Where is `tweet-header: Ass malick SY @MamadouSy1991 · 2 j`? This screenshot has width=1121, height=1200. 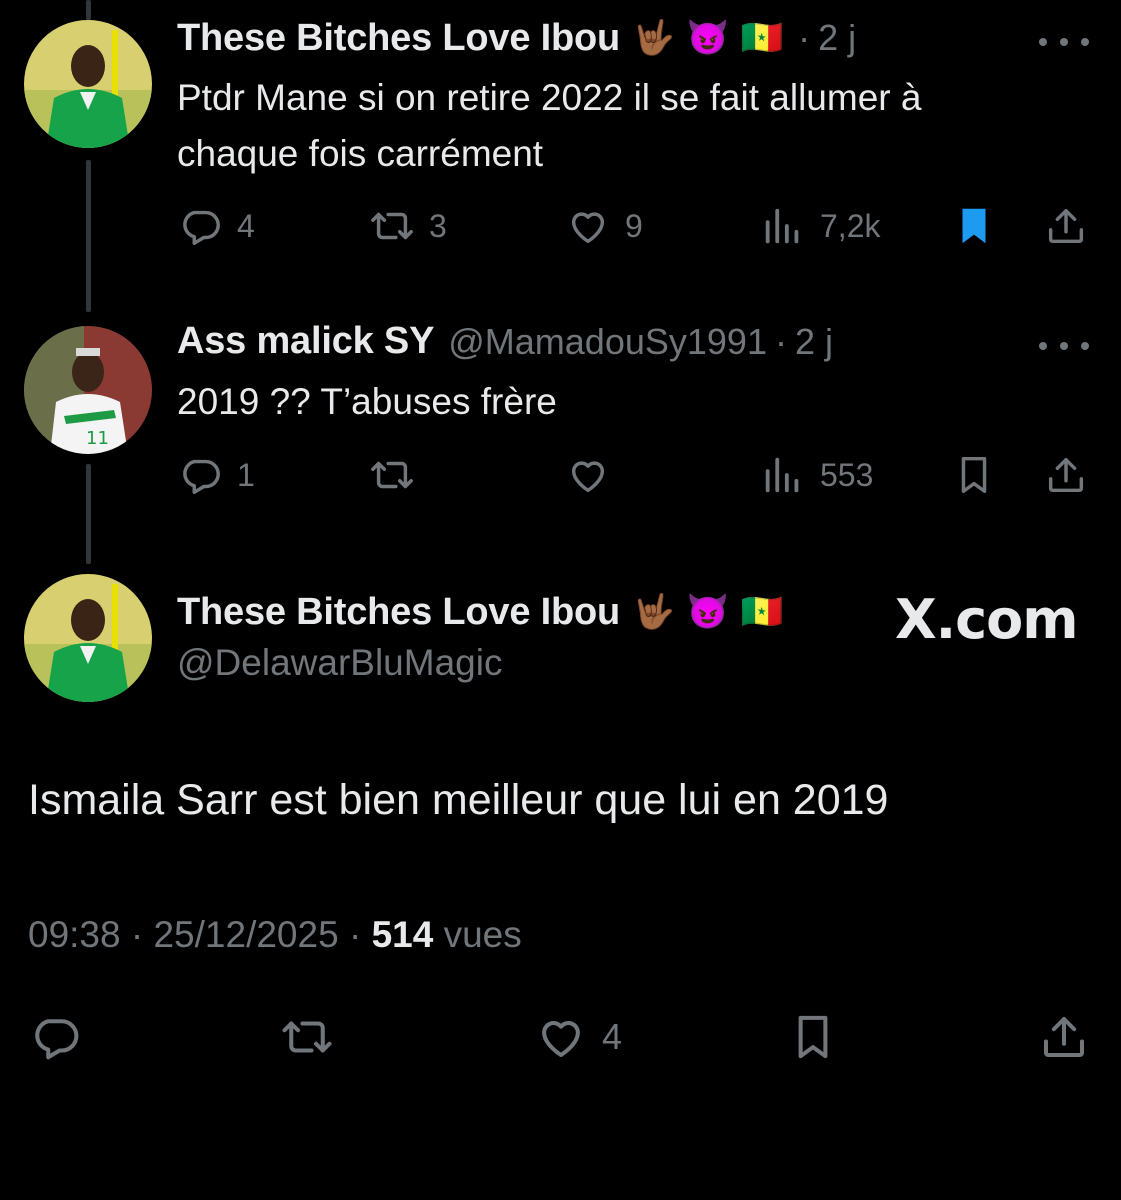
tweet-header: Ass malick SY @MamadouSy1991 · 2 j is located at coordinates (505, 341).